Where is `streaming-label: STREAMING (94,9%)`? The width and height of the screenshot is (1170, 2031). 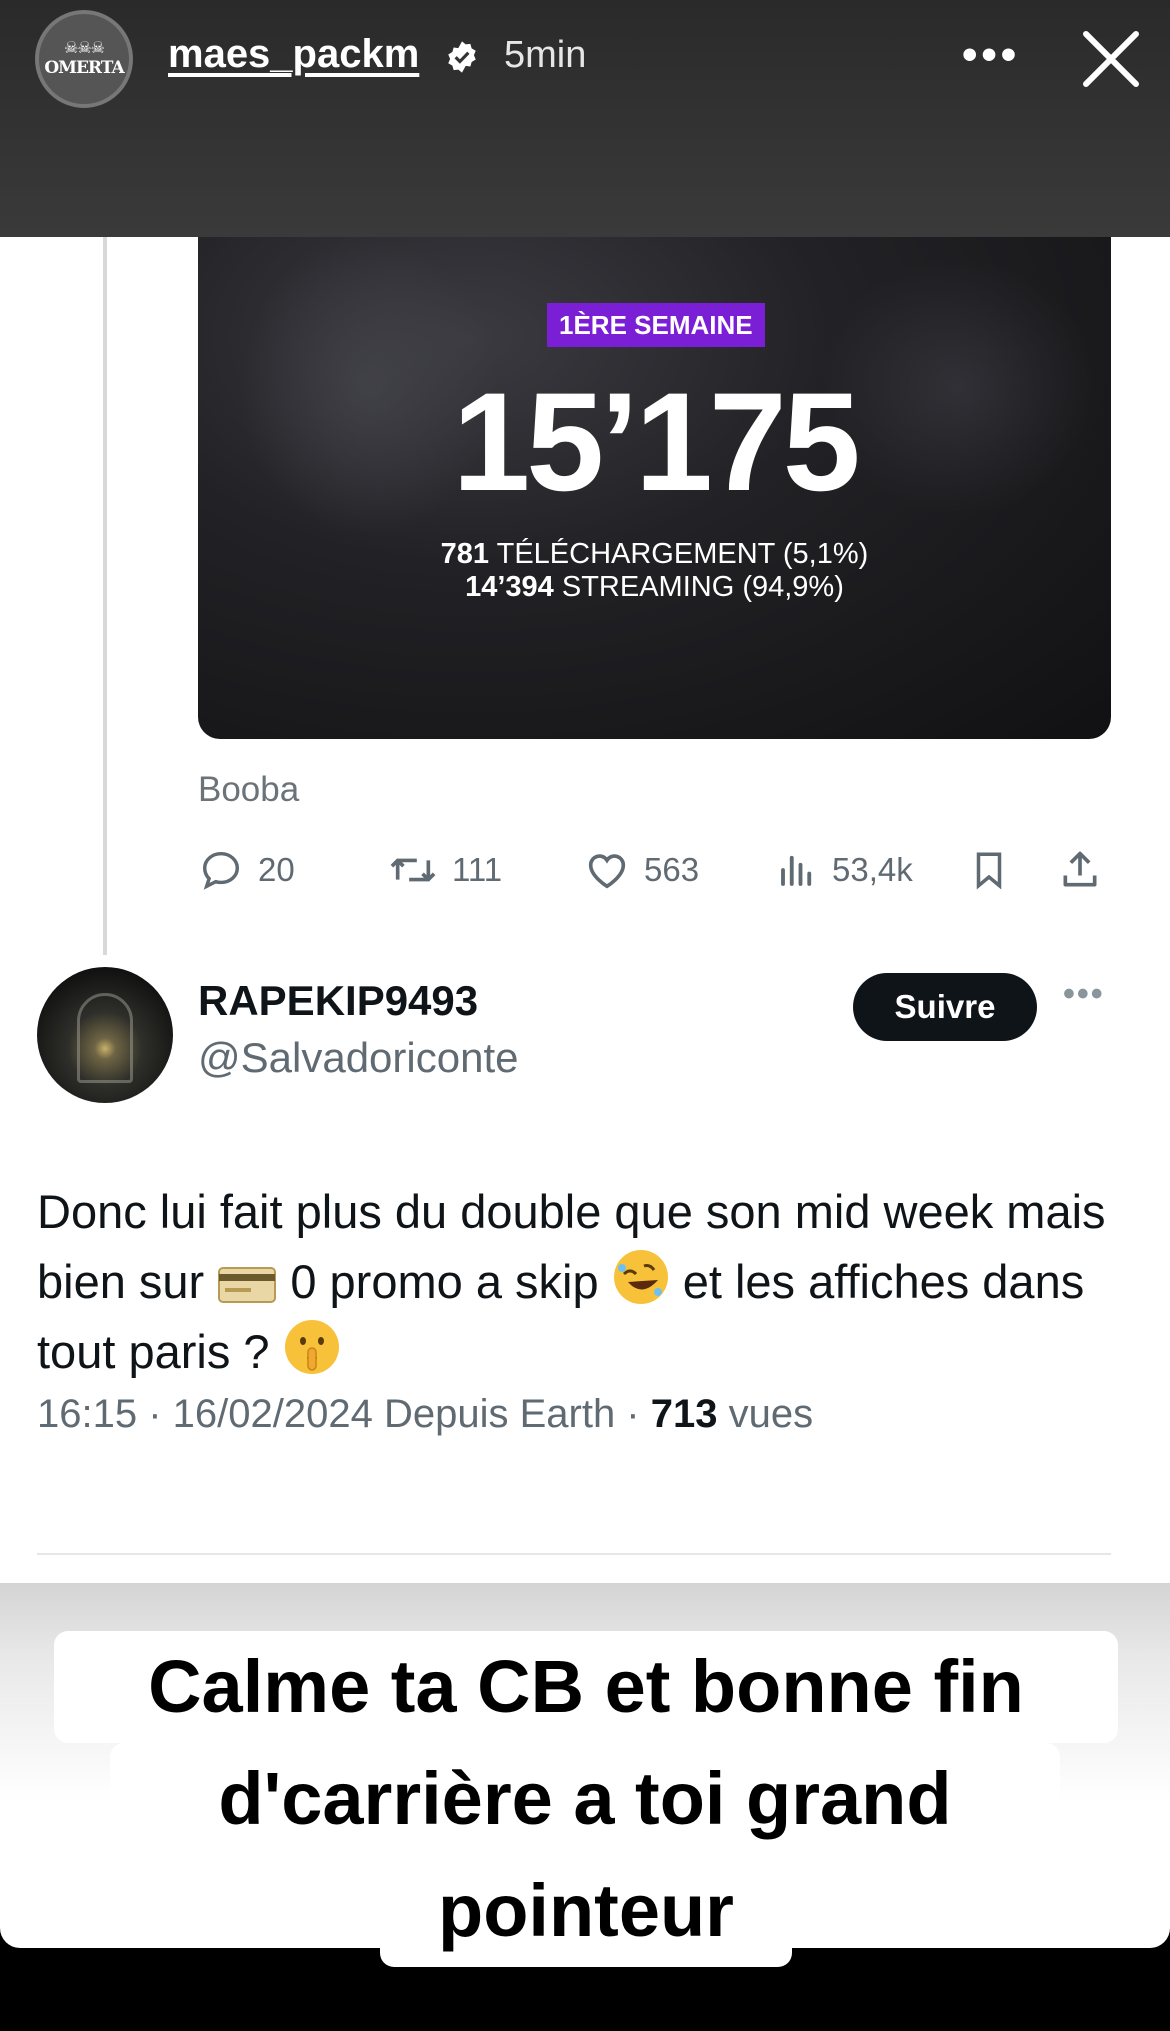
streaming-label: STREAMING (94,9%) is located at coordinates (702, 587).